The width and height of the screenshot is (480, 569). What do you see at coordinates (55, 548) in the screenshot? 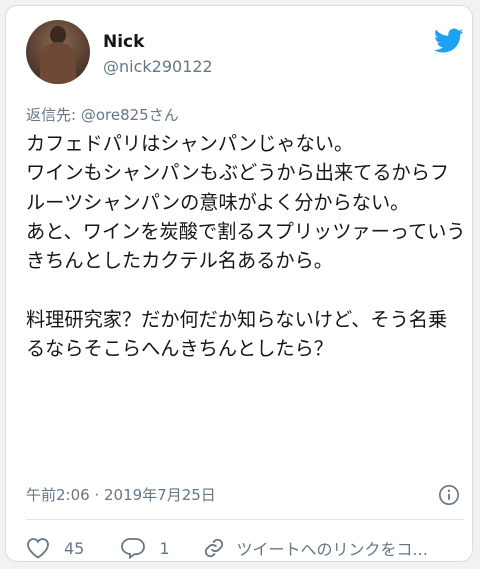
I see `like-action: 45` at bounding box center [55, 548].